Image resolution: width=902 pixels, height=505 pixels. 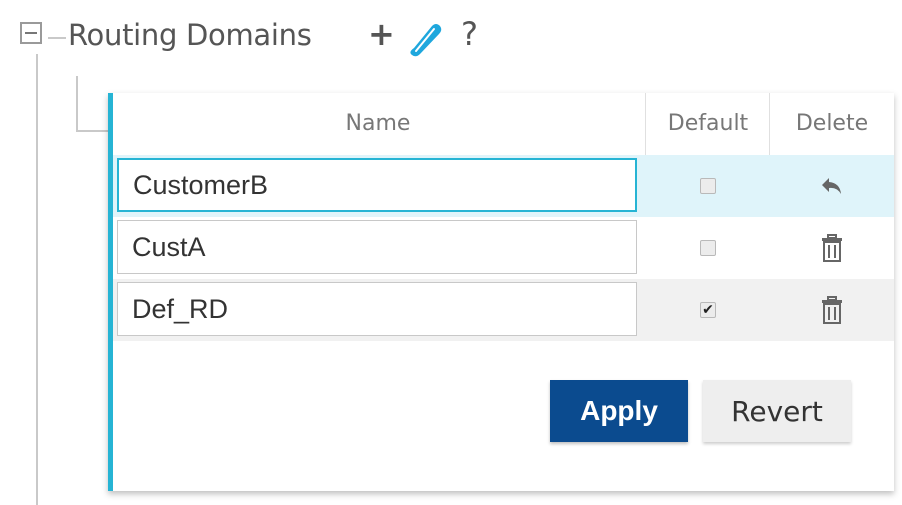 What do you see at coordinates (37, 279) in the screenshot?
I see `tree-line` at bounding box center [37, 279].